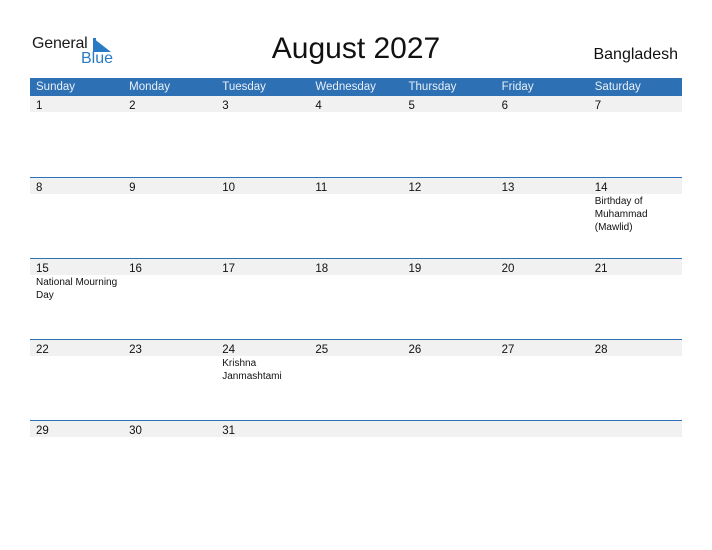 The image size is (712, 550). I want to click on day-cell: 11, so click(355, 186).